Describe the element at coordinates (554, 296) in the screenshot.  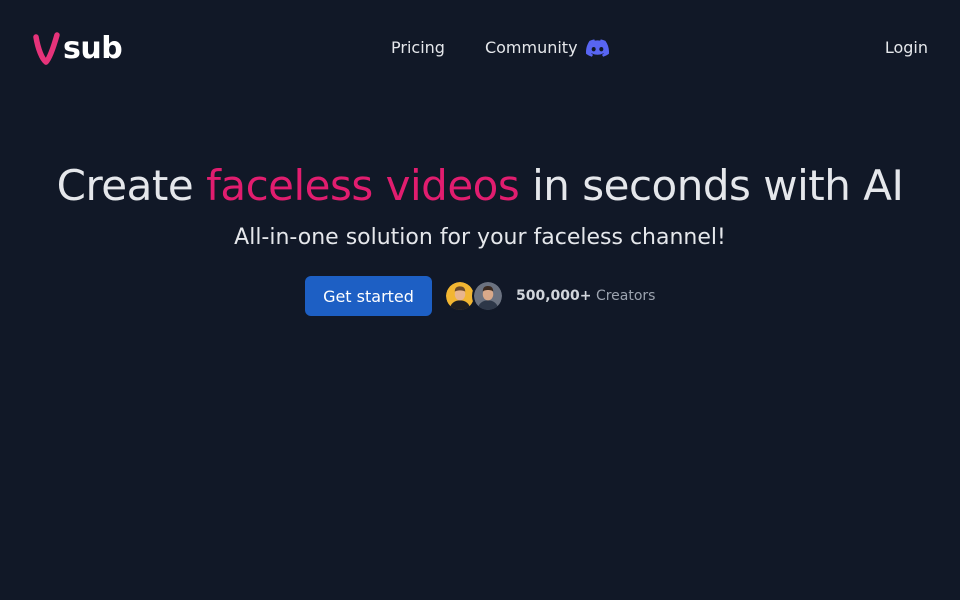
I see `creators-number: 500,000+` at that location.